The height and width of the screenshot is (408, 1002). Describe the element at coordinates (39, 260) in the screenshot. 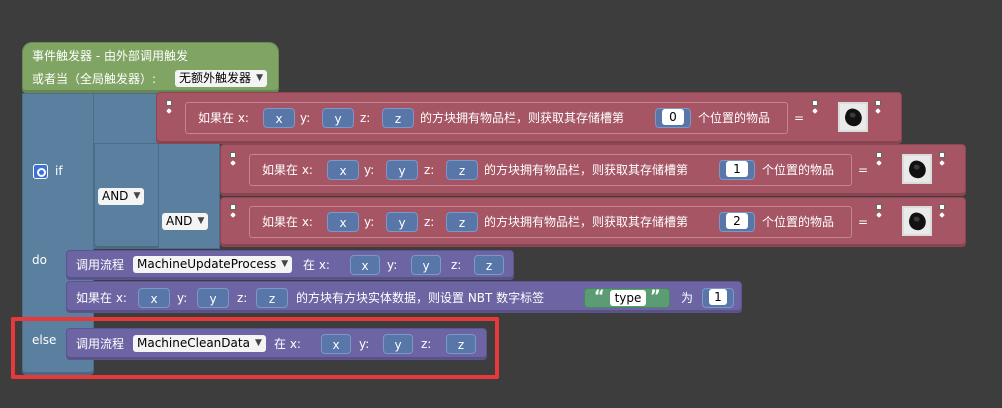

I see `do-label: do` at that location.